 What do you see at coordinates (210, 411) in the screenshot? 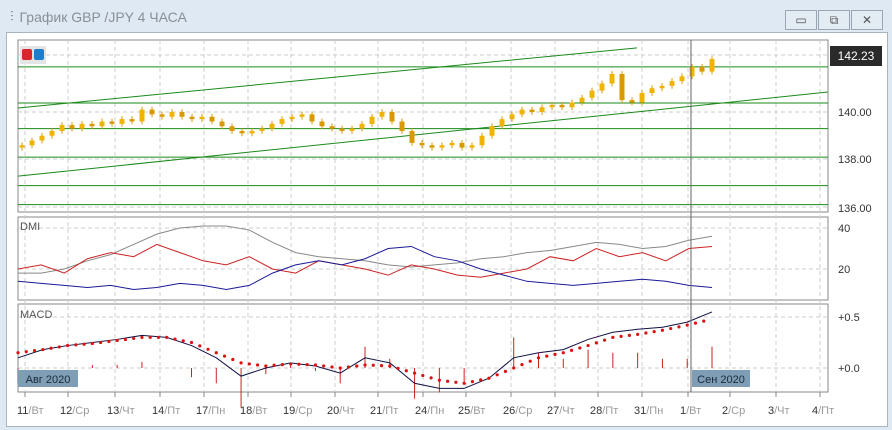
I see `date-label: 17/Пн` at bounding box center [210, 411].